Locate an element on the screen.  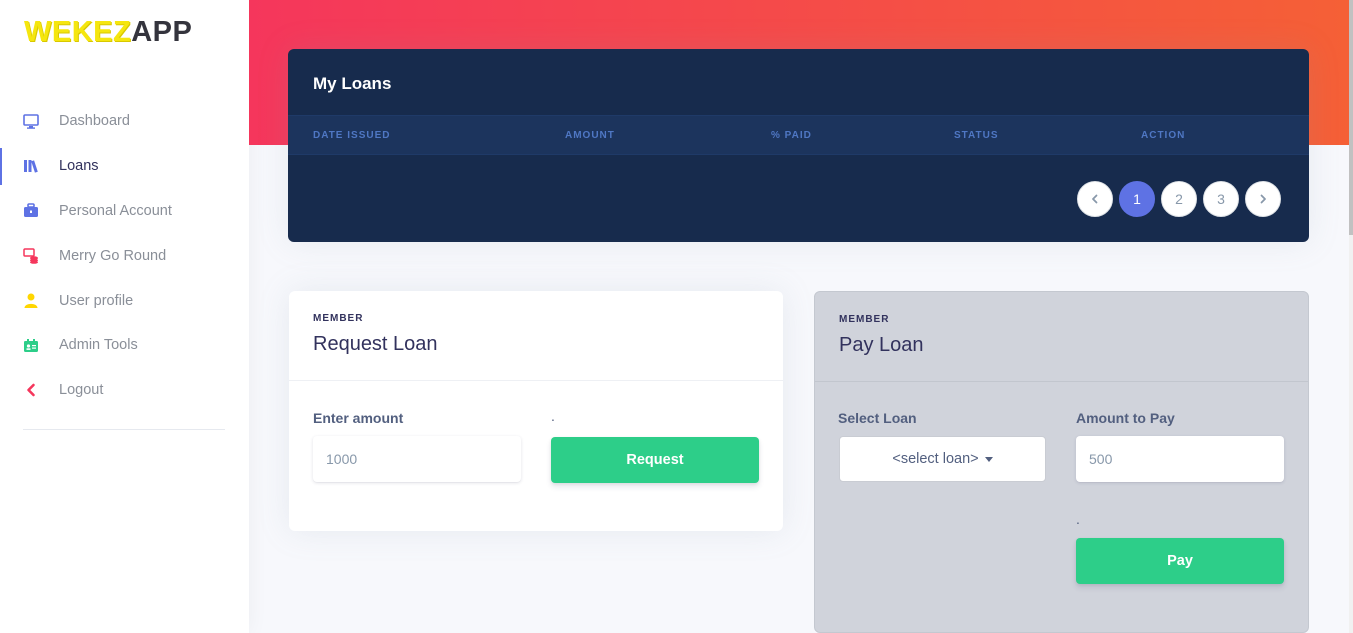
select-loan-label: Select Loan is located at coordinates (877, 418).